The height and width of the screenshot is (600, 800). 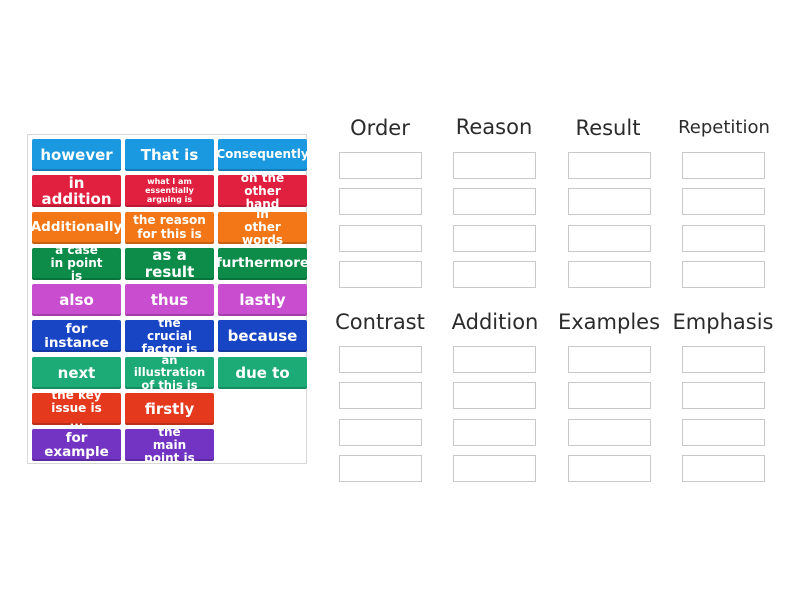 I want to click on tile-furthermore: furthermore, so click(x=262, y=263).